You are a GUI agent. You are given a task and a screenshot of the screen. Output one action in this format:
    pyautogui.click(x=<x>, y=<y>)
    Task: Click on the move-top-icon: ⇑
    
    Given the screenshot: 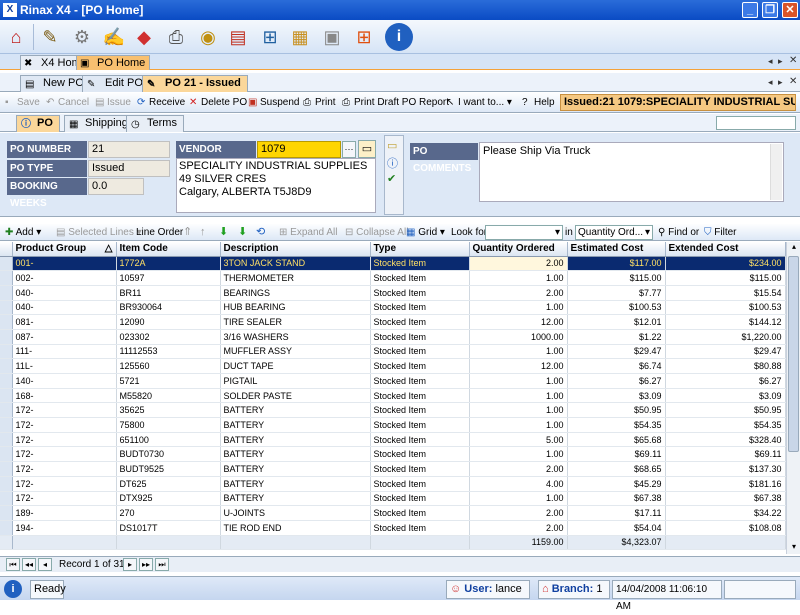 What is the action you would take?
    pyautogui.click(x=187, y=232)
    